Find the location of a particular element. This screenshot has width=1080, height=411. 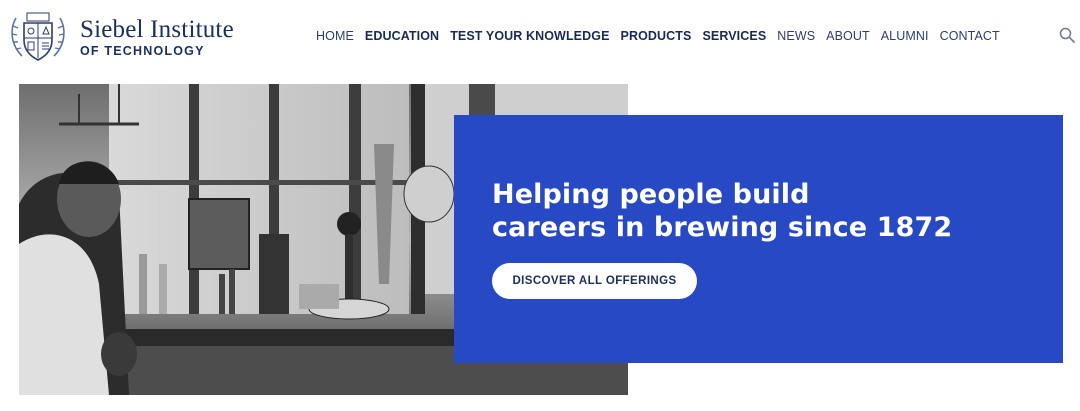

nav-about: ABOUT is located at coordinates (848, 36).